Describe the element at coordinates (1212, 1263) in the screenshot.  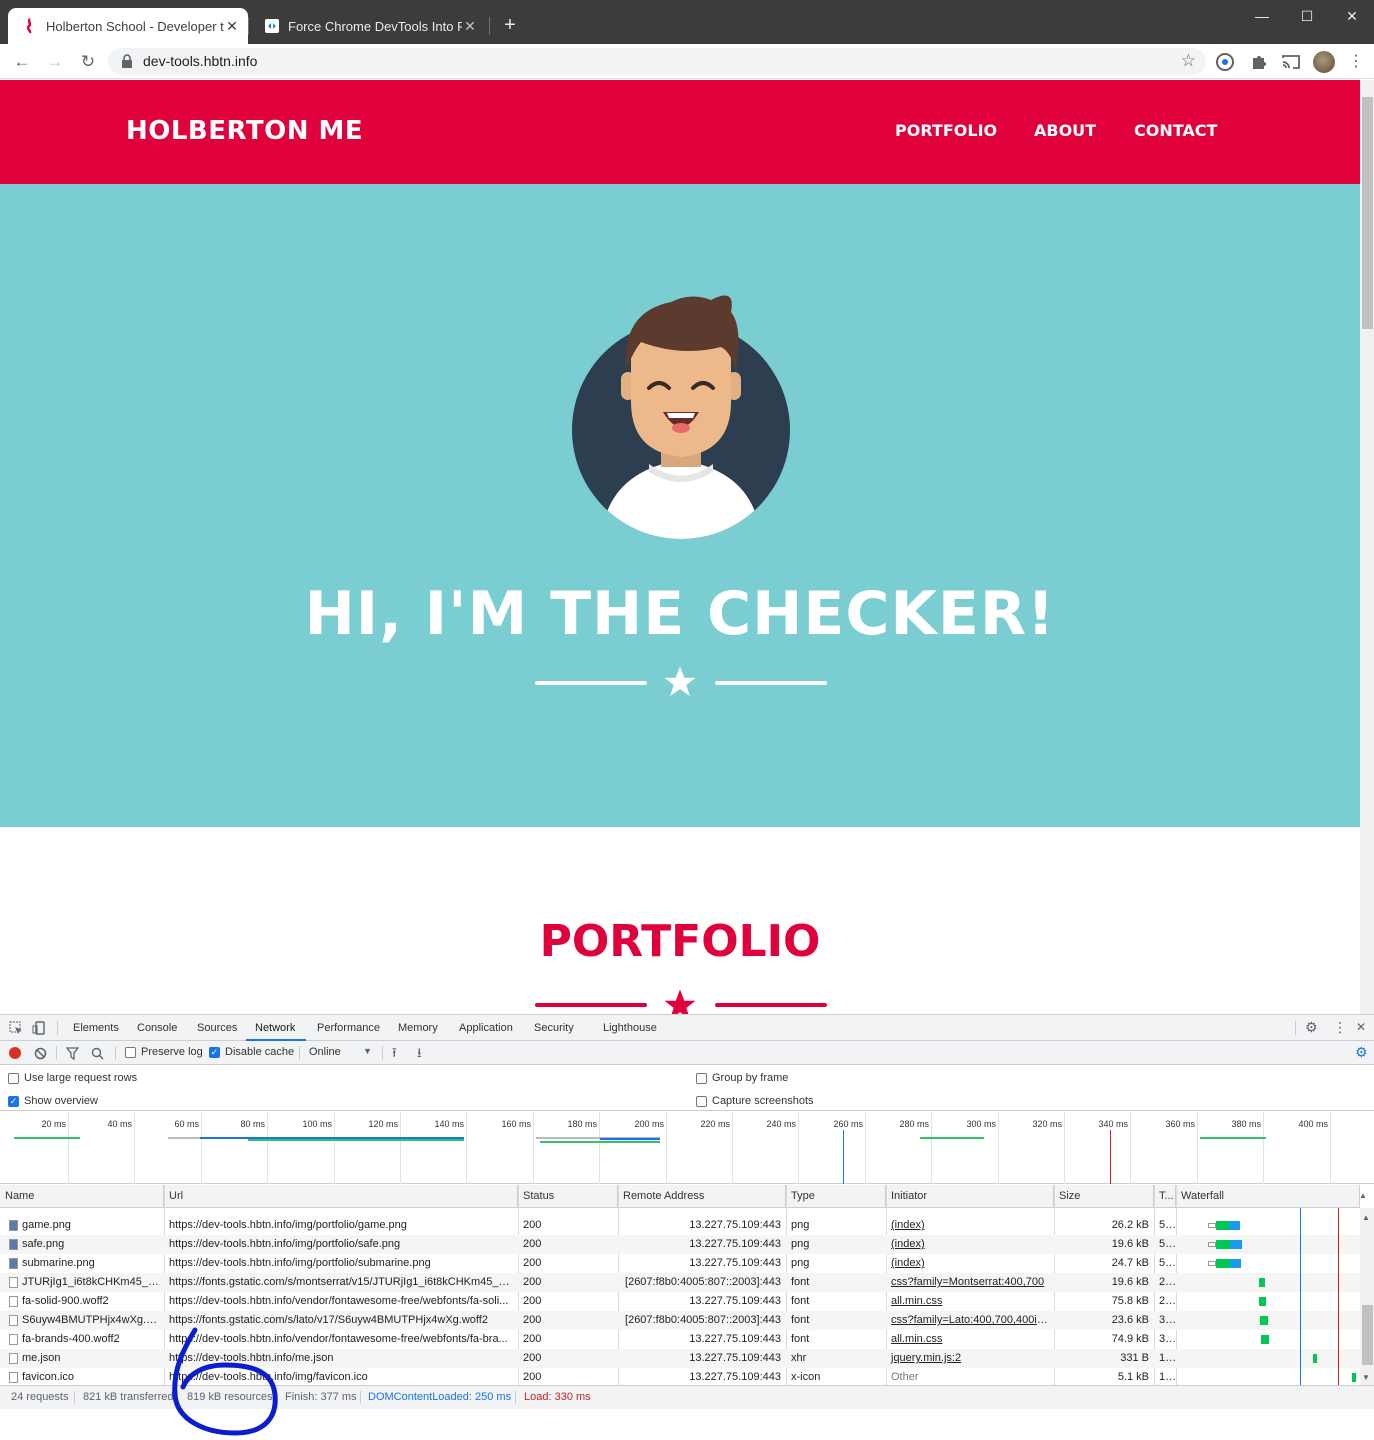
I see `waterfall-queue` at that location.